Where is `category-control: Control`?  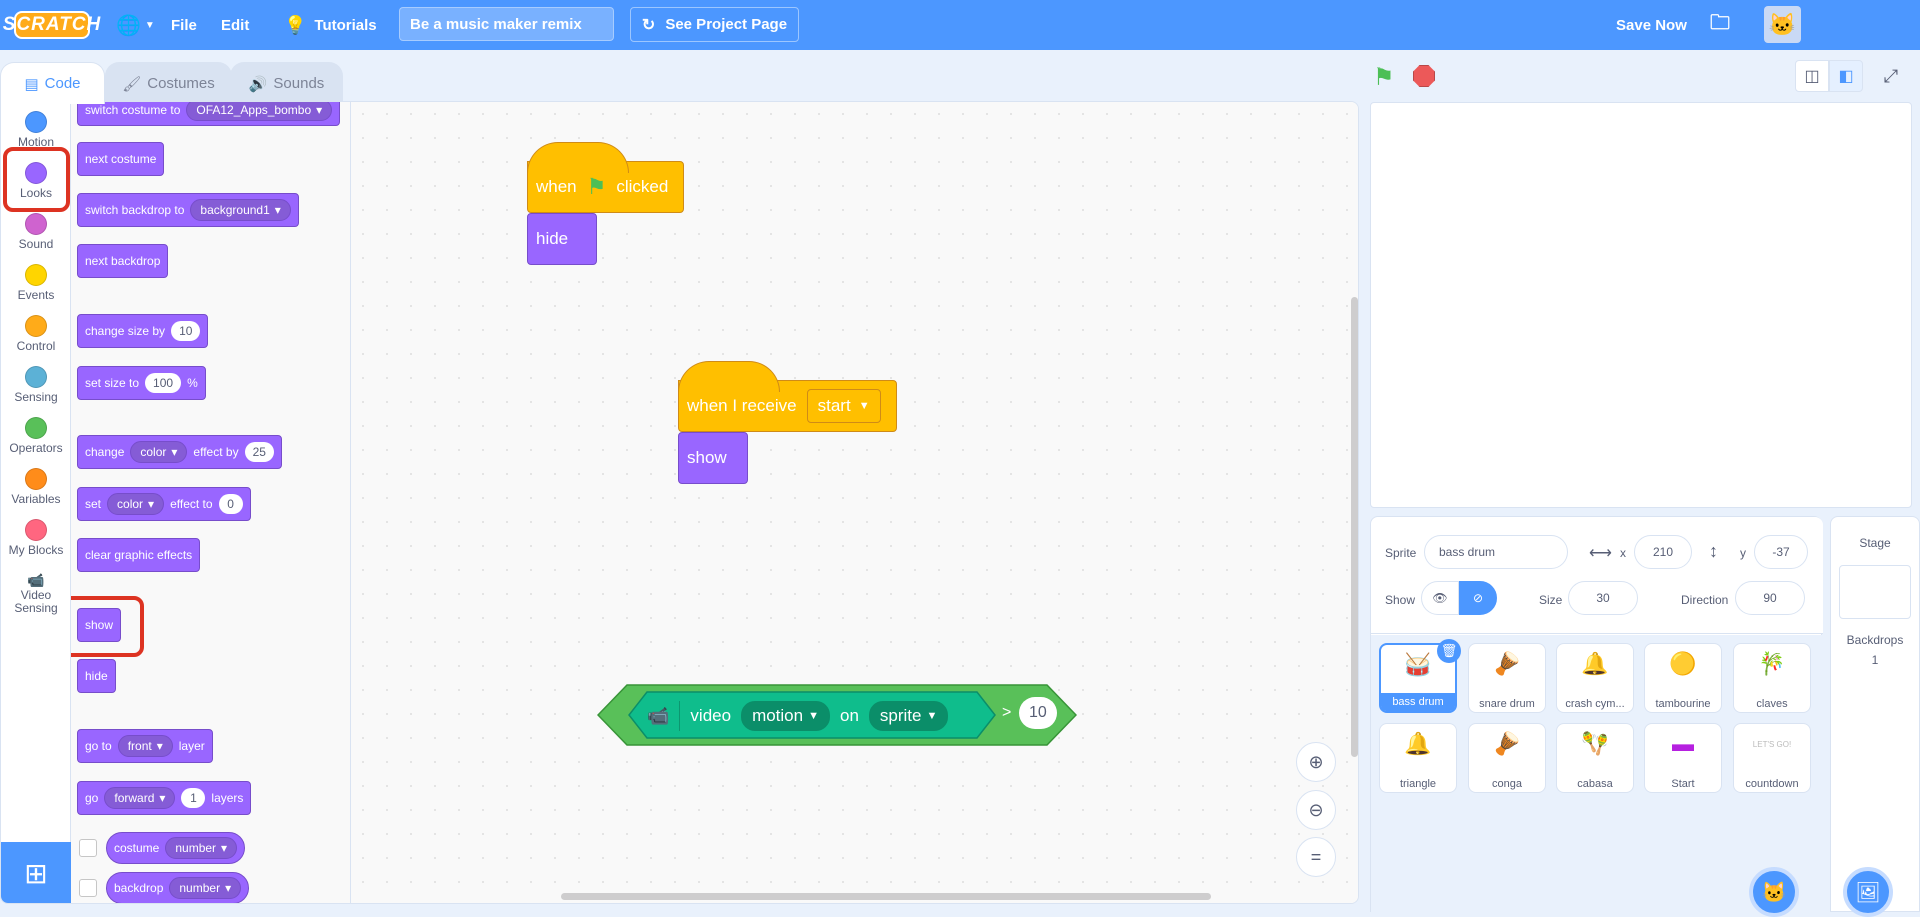 category-control: Control is located at coordinates (36, 336).